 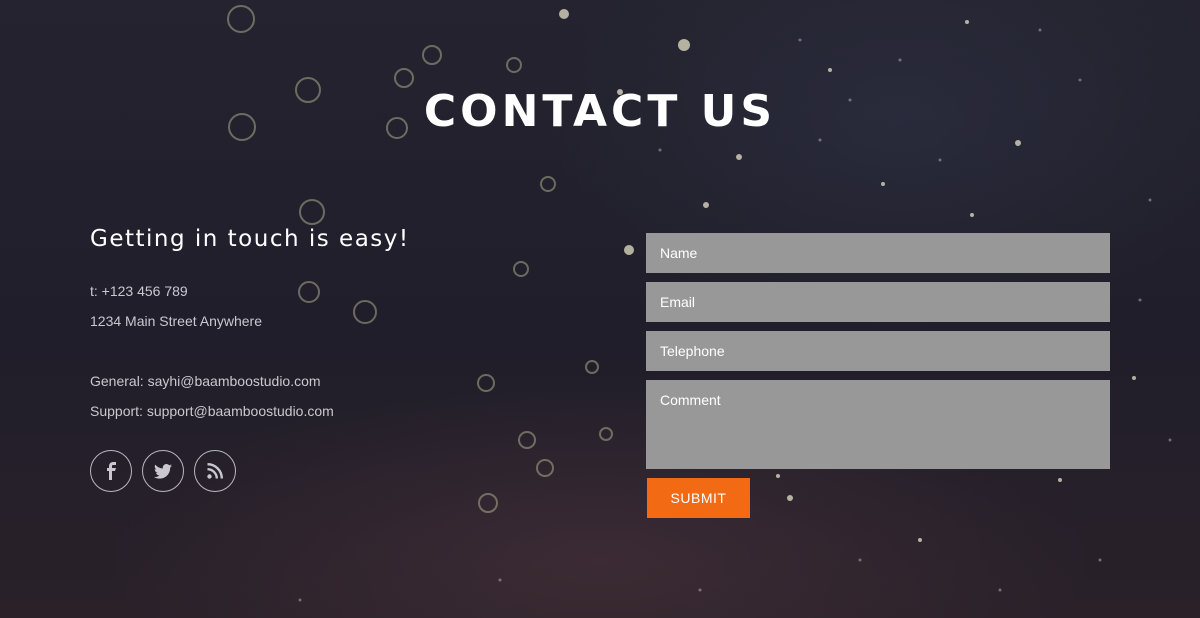 What do you see at coordinates (212, 411) in the screenshot?
I see `support-email-text: Support: support@baamboostudio.com` at bounding box center [212, 411].